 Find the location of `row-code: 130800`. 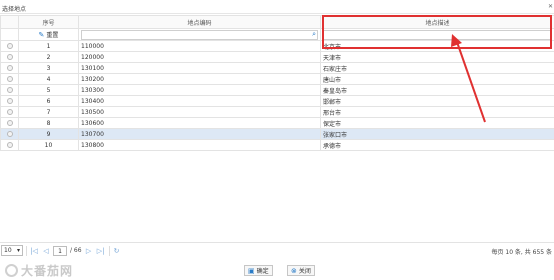

row-code: 130800 is located at coordinates (199, 145).